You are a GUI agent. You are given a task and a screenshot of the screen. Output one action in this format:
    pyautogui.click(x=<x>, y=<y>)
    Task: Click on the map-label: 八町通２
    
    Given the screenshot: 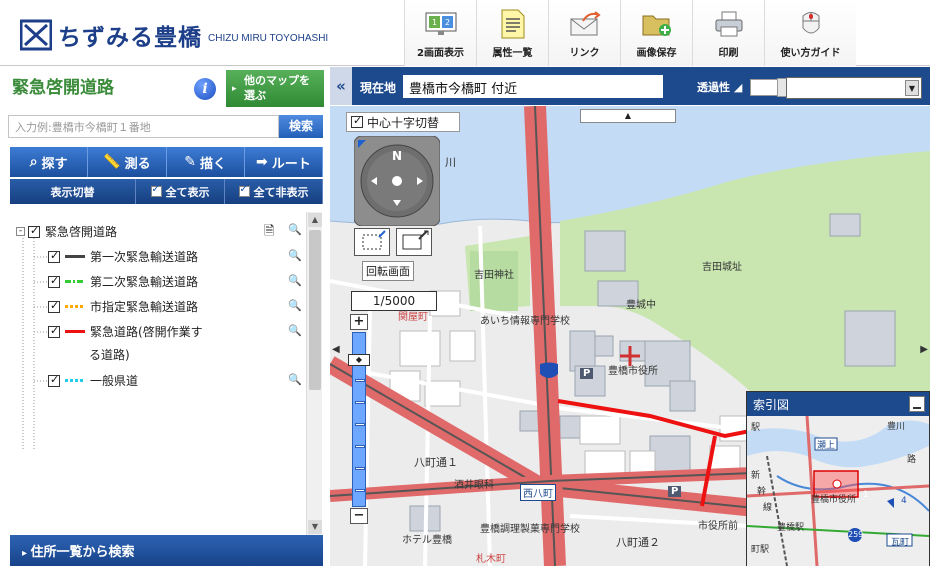 What is the action you would take?
    pyautogui.click(x=638, y=542)
    